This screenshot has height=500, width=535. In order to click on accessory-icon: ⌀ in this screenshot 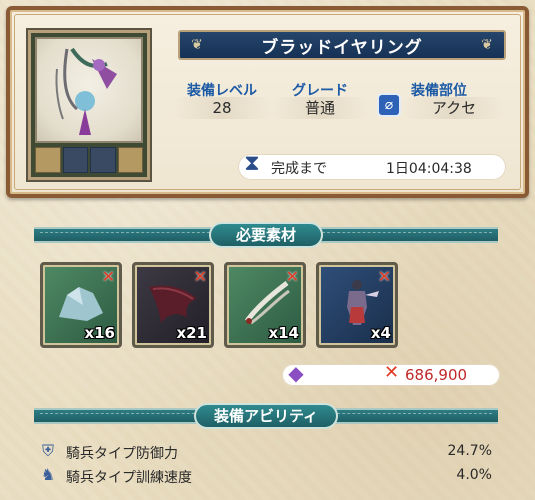, I will do `click(389, 105)`.